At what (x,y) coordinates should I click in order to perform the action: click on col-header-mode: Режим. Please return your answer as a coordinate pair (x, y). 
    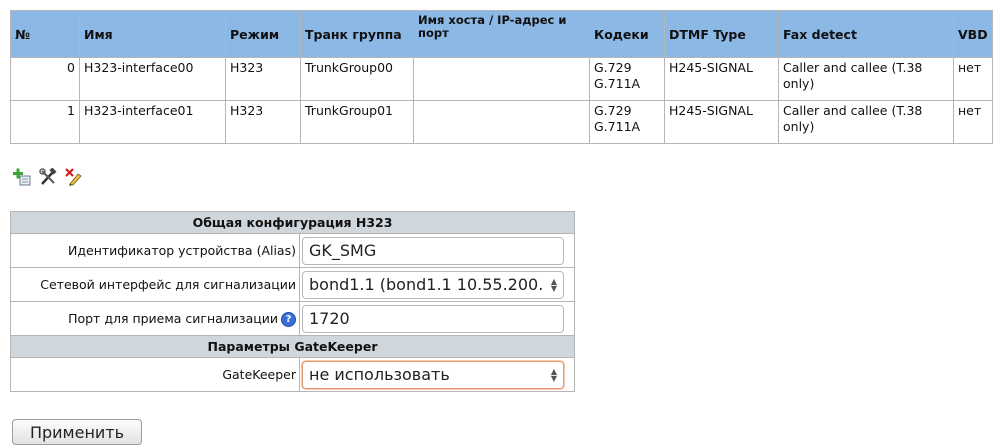
    Looking at the image, I should click on (263, 34).